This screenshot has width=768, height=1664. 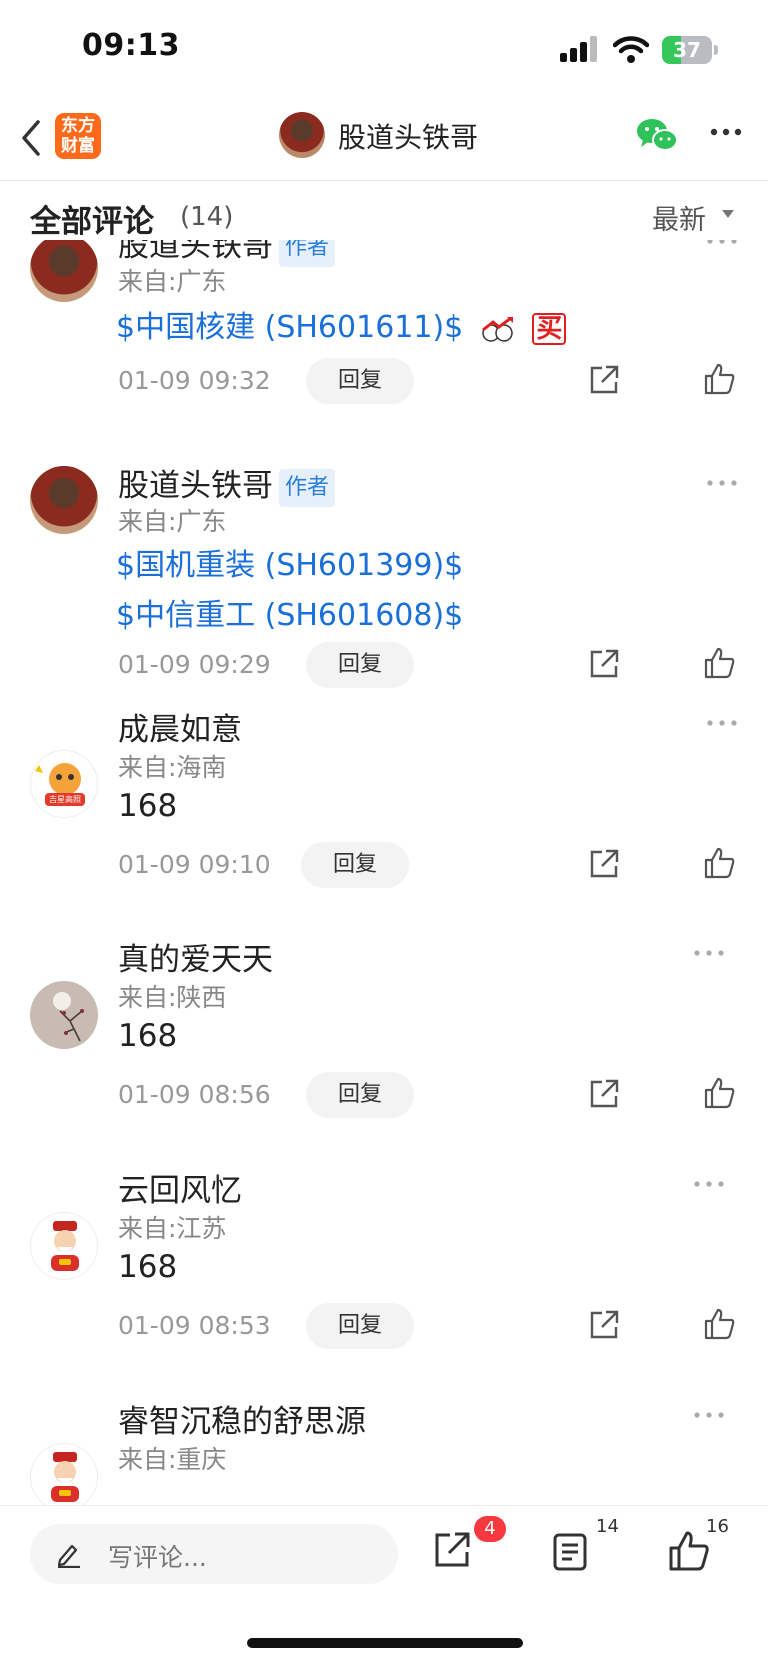 I want to click on nav-bar: 东方 财富 股道头铁哥, so click(x=384, y=140).